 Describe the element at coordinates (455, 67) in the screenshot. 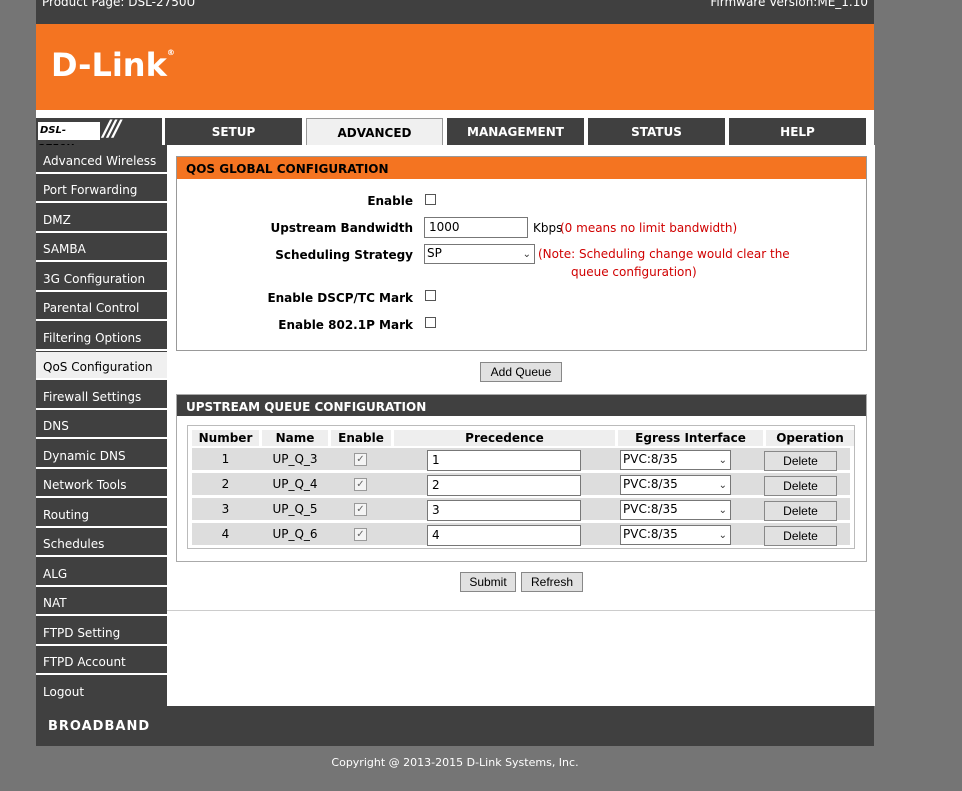

I see `brand-header: D-Link®` at that location.